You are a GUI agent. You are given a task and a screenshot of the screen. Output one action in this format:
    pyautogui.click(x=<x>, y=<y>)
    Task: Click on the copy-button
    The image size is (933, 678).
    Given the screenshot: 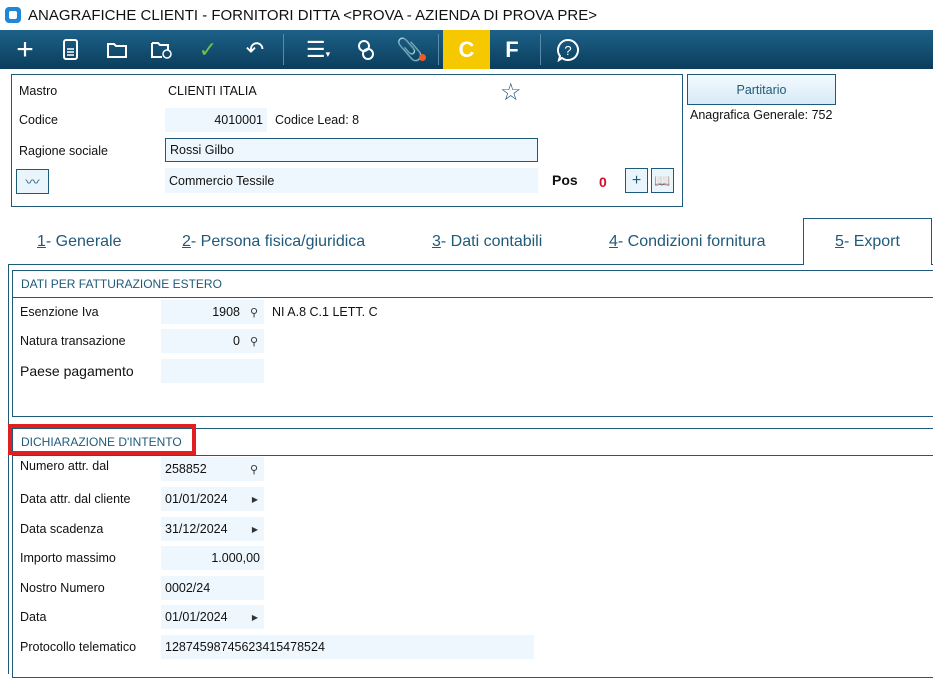 What is the action you would take?
    pyautogui.click(x=70, y=49)
    